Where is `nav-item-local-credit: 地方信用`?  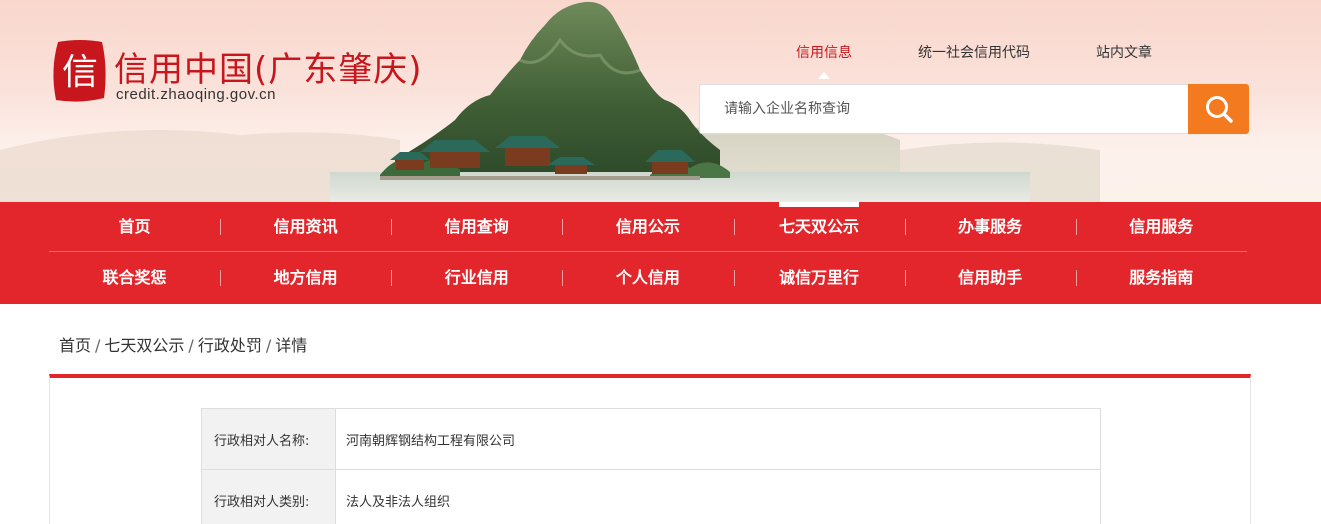
nav-item-local-credit: 地方信用 is located at coordinates (305, 278).